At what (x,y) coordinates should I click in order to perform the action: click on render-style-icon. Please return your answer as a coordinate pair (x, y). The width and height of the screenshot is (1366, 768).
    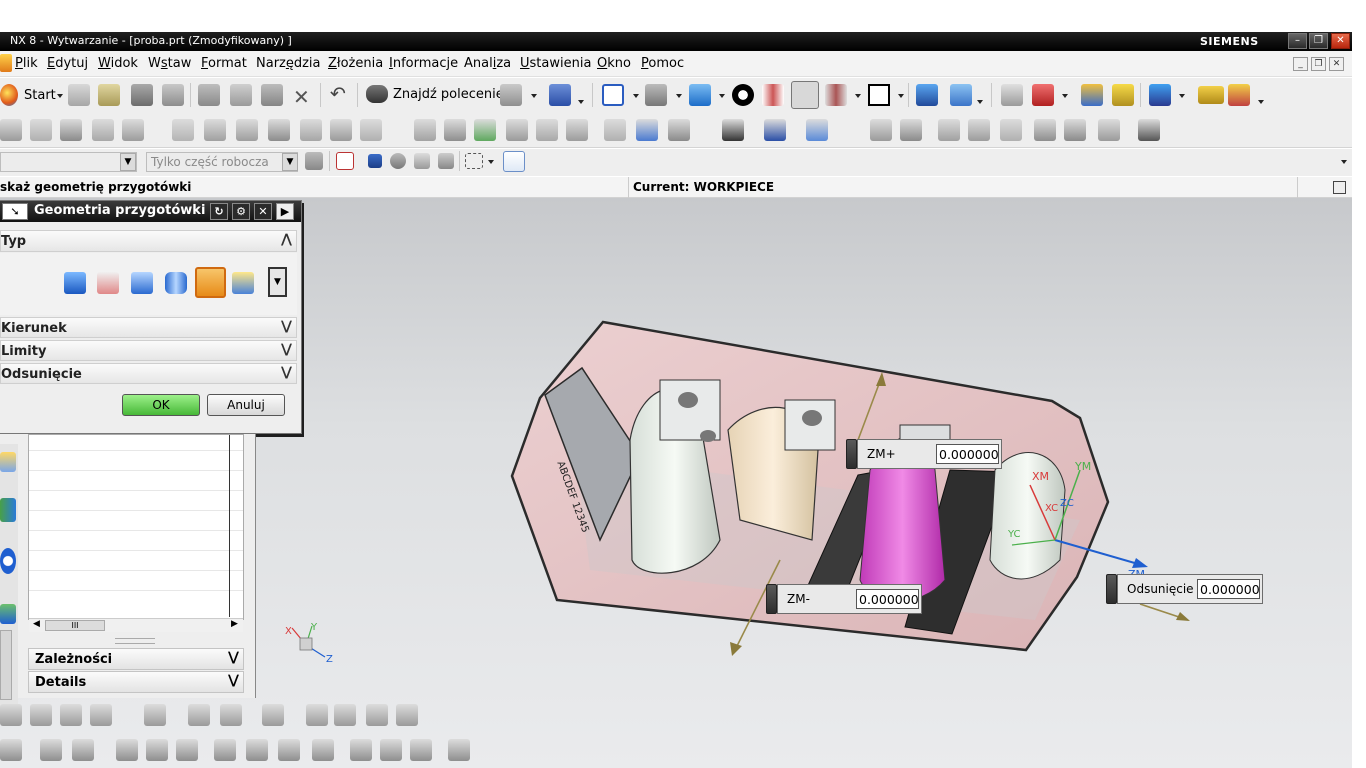
    Looking at the image, I should click on (743, 95).